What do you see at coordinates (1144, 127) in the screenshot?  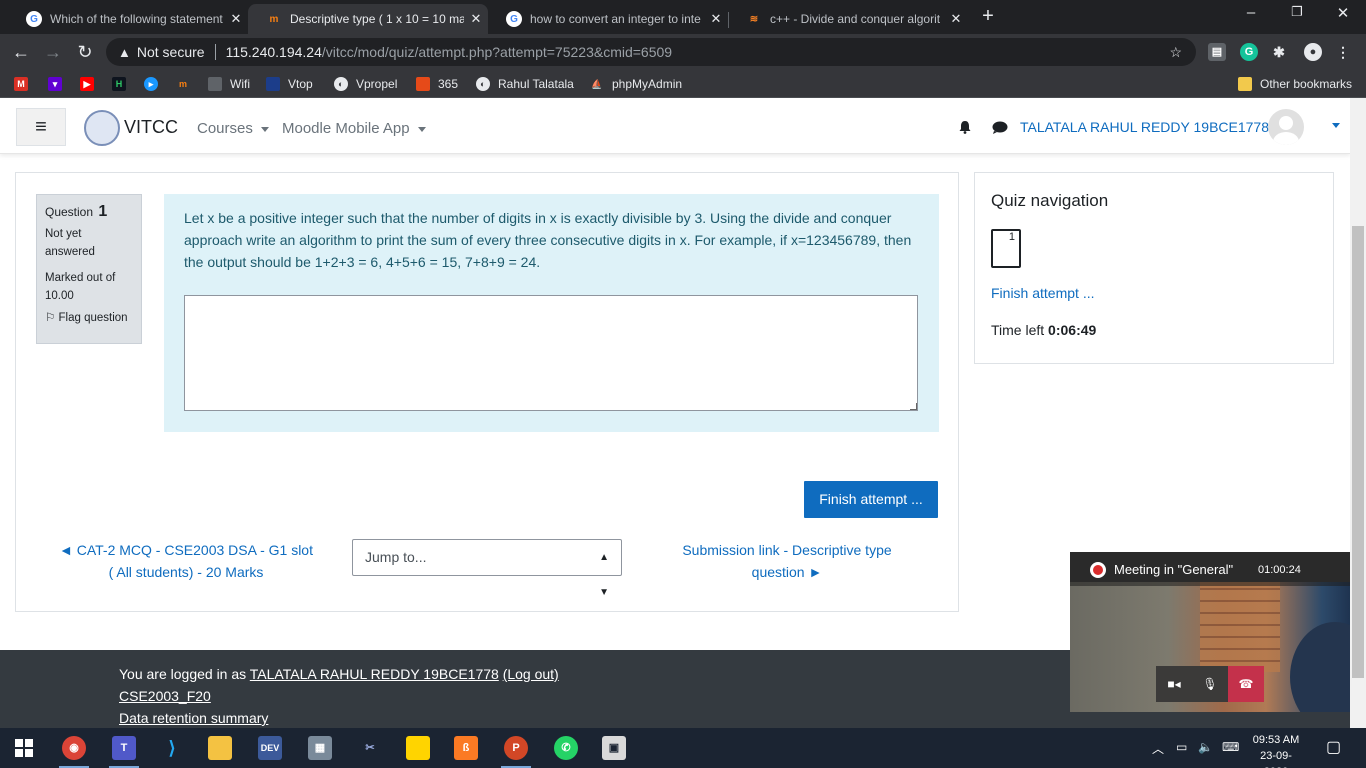 I see `user-menu-name: TALATALA RAHUL REDDY 19BCE1778` at bounding box center [1144, 127].